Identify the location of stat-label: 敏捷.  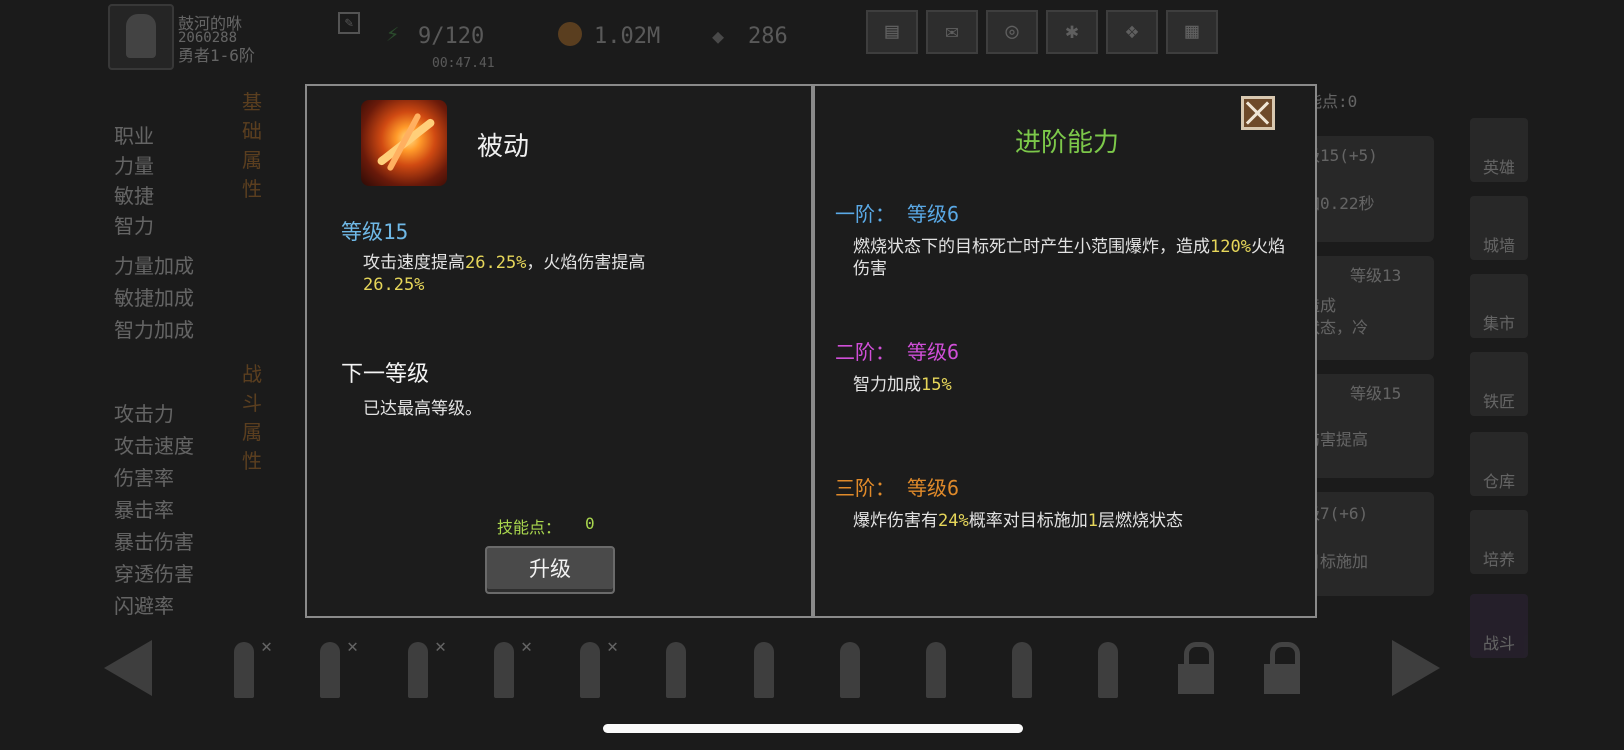
(134, 196).